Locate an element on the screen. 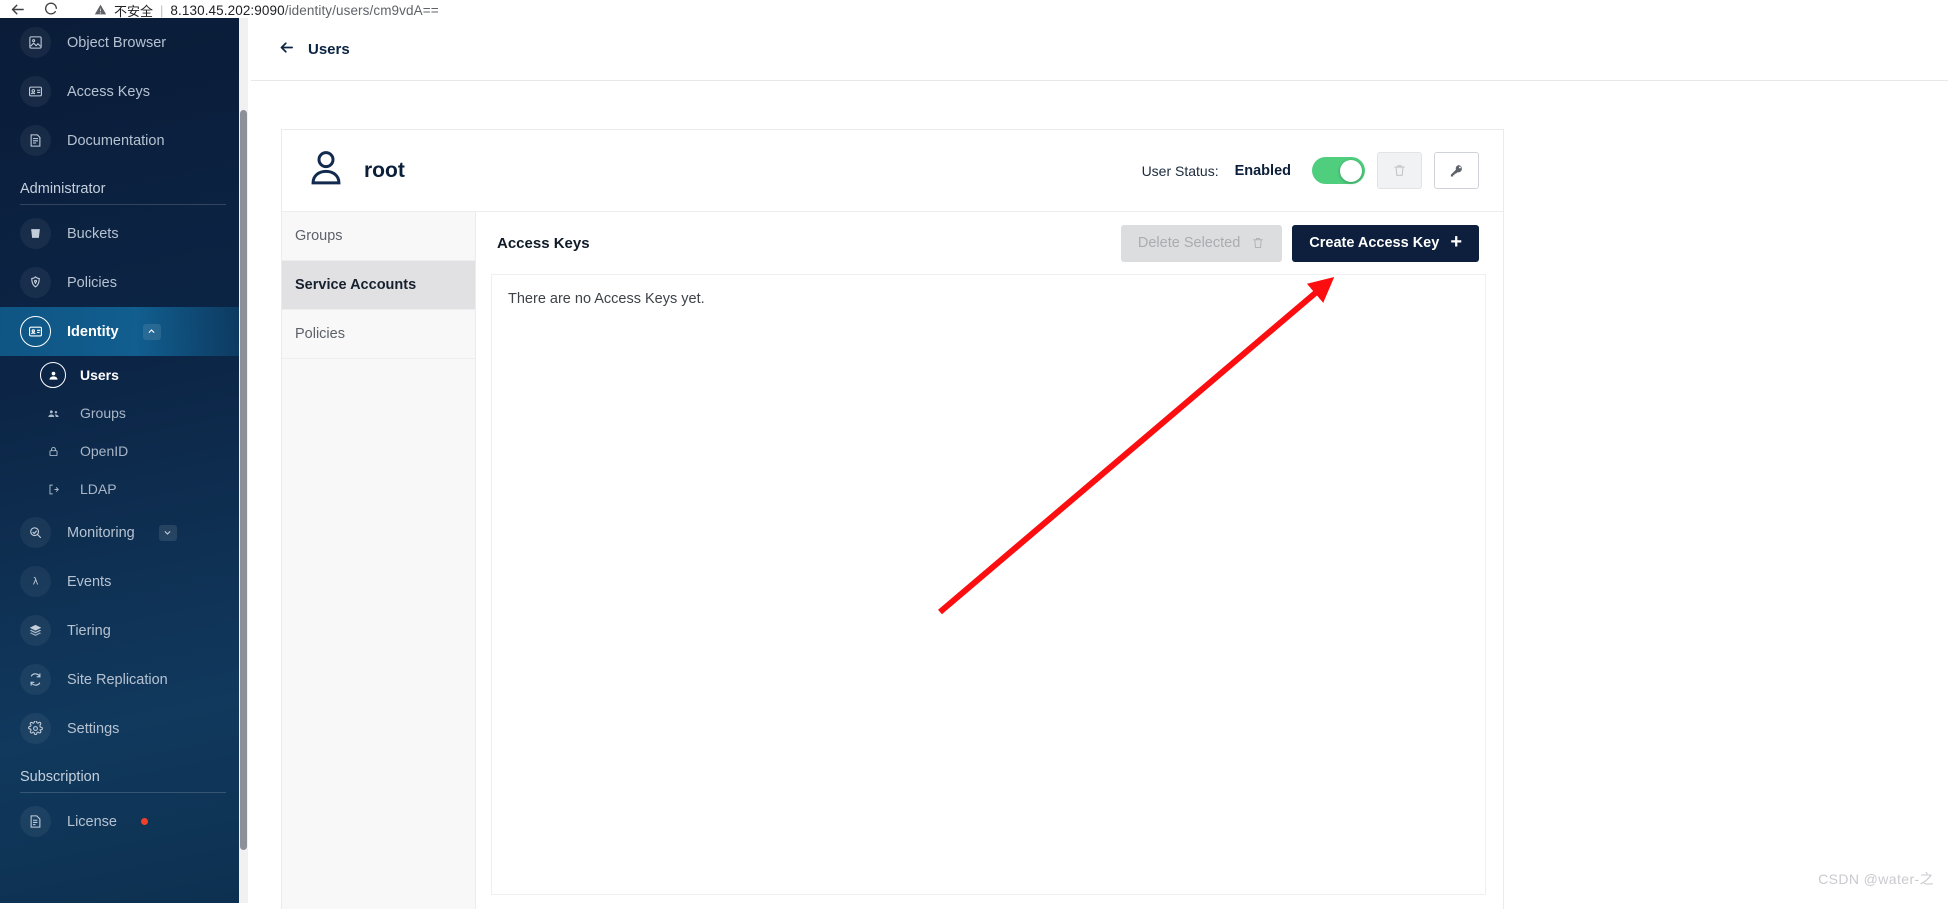 Image resolution: width=1948 pixels, height=909 pixels. sidebar-scrollbar-thumb is located at coordinates (243, 480).